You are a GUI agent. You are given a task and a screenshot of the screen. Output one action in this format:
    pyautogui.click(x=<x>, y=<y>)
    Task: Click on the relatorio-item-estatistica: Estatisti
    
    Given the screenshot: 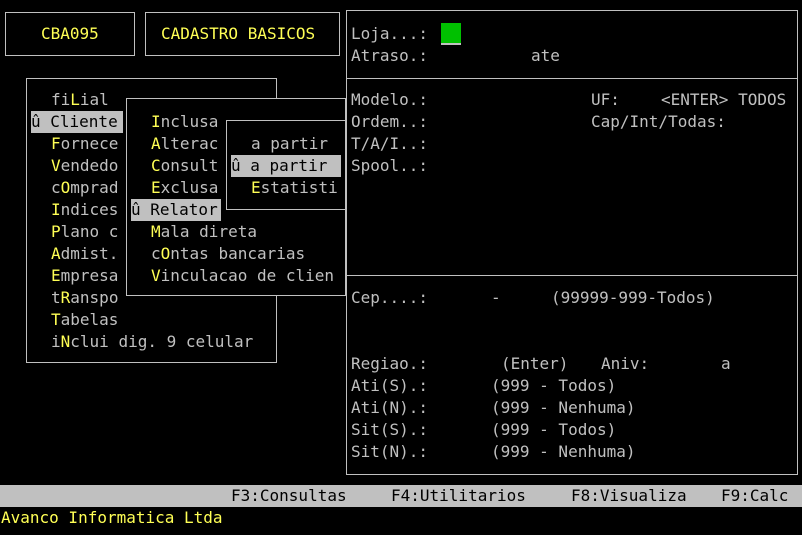 What is the action you would take?
    pyautogui.click(x=294, y=188)
    